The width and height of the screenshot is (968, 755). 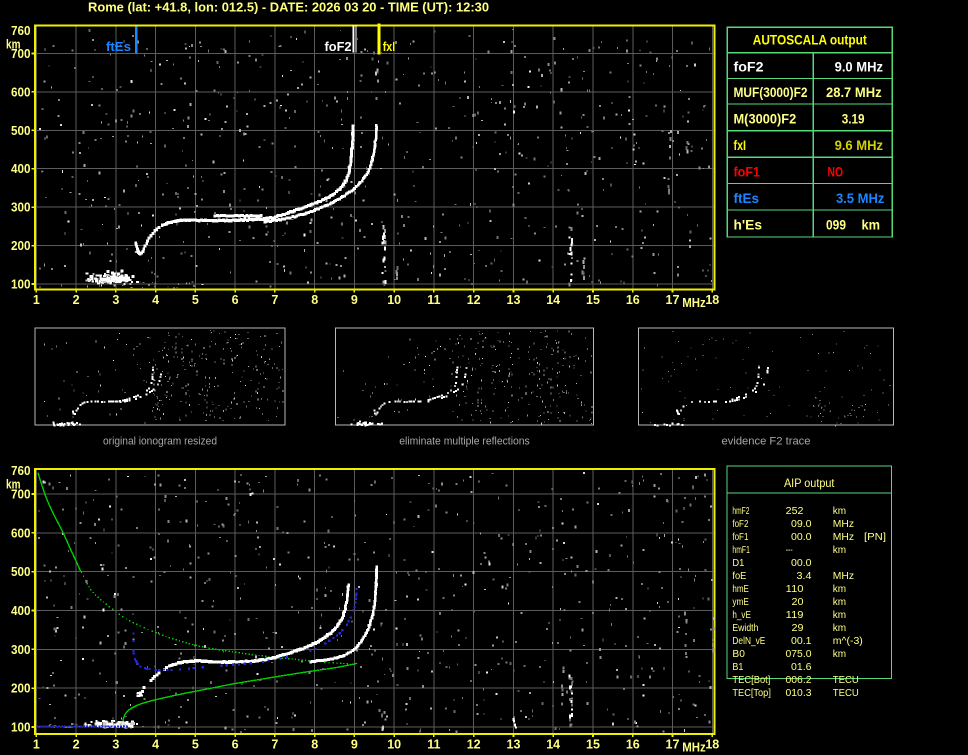 What do you see at coordinates (810, 40) in the screenshot?
I see `svg-text: AUTOSCALA output` at bounding box center [810, 40].